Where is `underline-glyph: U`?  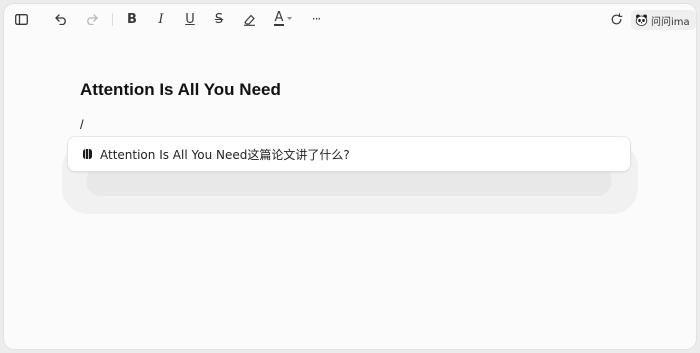
underline-glyph: U is located at coordinates (190, 19).